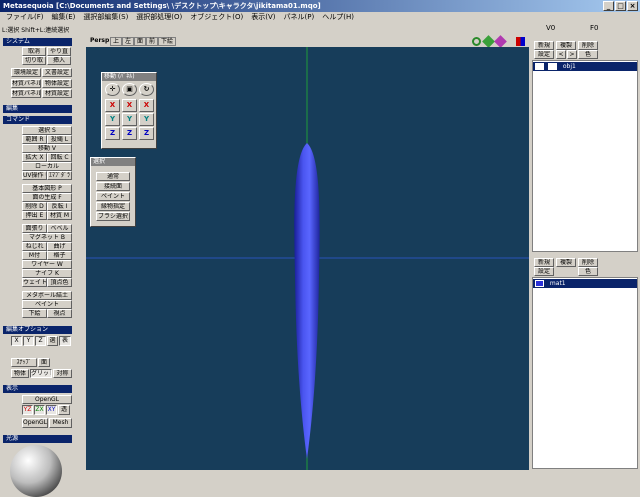  I want to click on material-tool-button: 材質 M, so click(59, 215).